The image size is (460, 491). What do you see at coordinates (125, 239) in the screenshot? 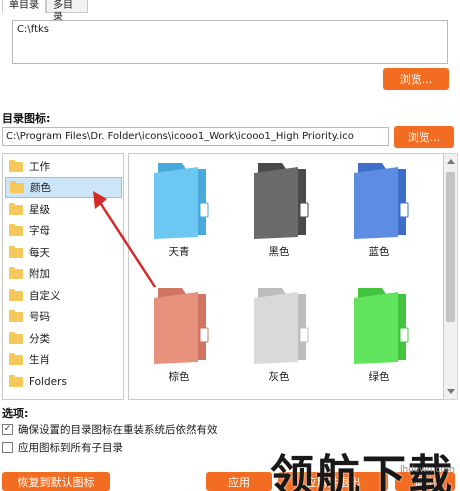
I see `annotation-arrow-icon` at bounding box center [125, 239].